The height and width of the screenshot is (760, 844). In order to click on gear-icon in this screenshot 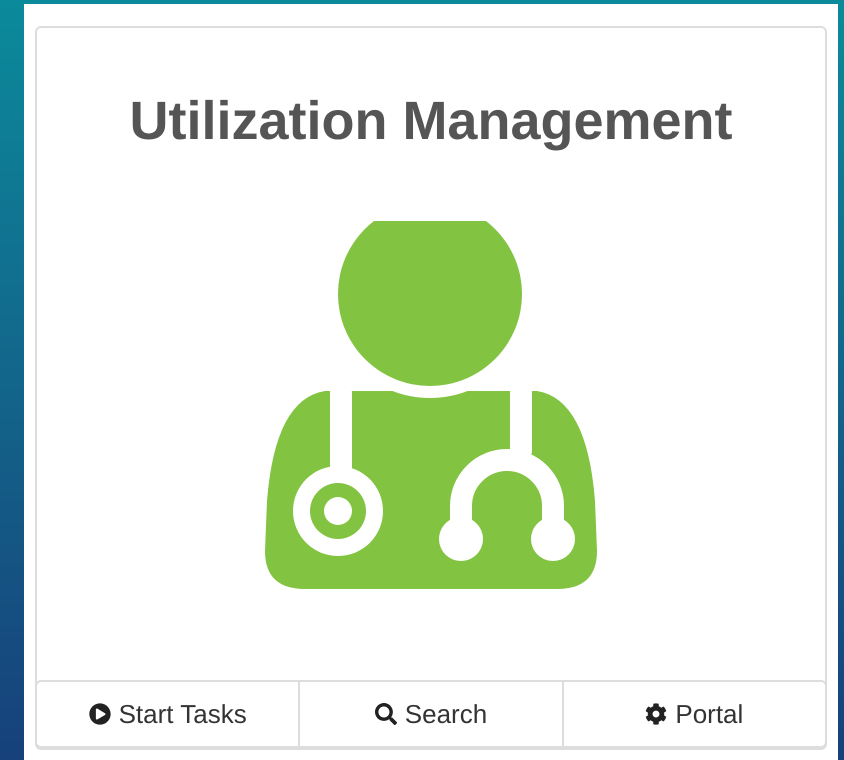, I will do `click(656, 714)`.